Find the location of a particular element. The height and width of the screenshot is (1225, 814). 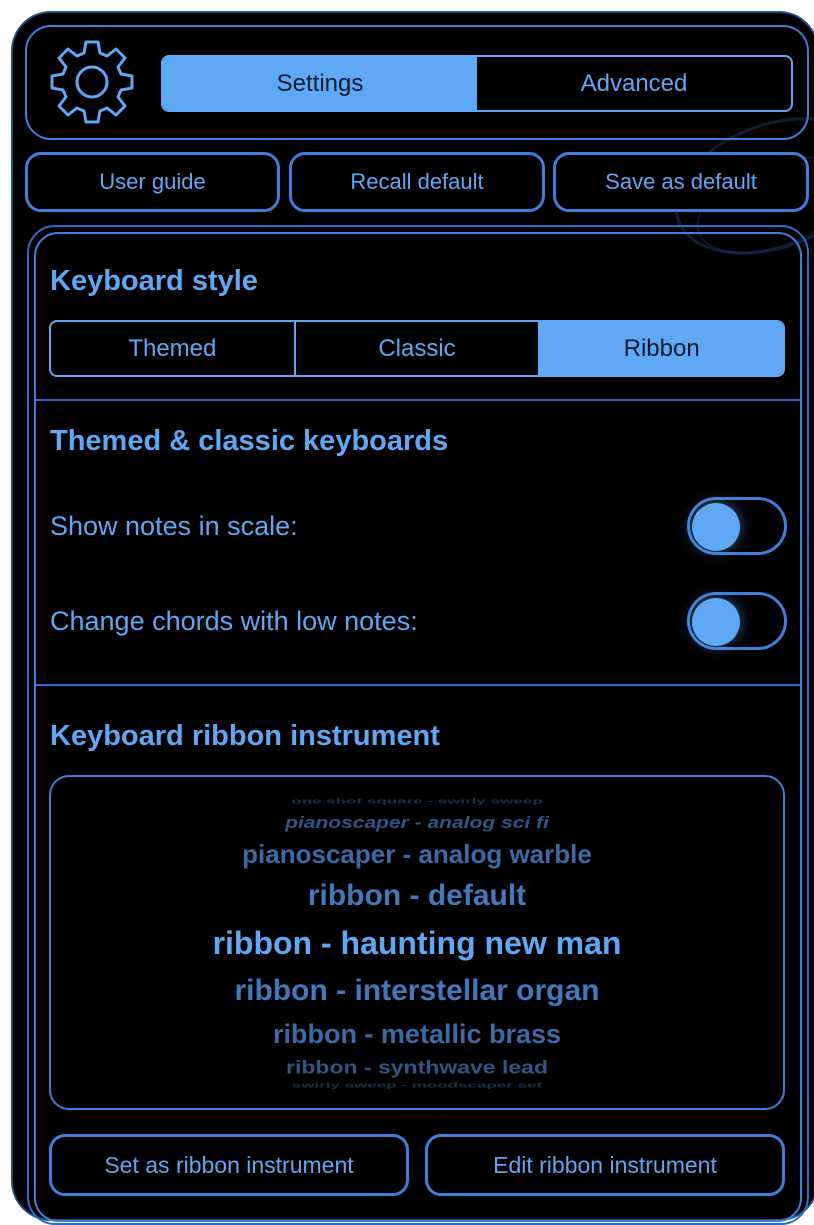

style-option-themed: Themed is located at coordinates (173, 348).